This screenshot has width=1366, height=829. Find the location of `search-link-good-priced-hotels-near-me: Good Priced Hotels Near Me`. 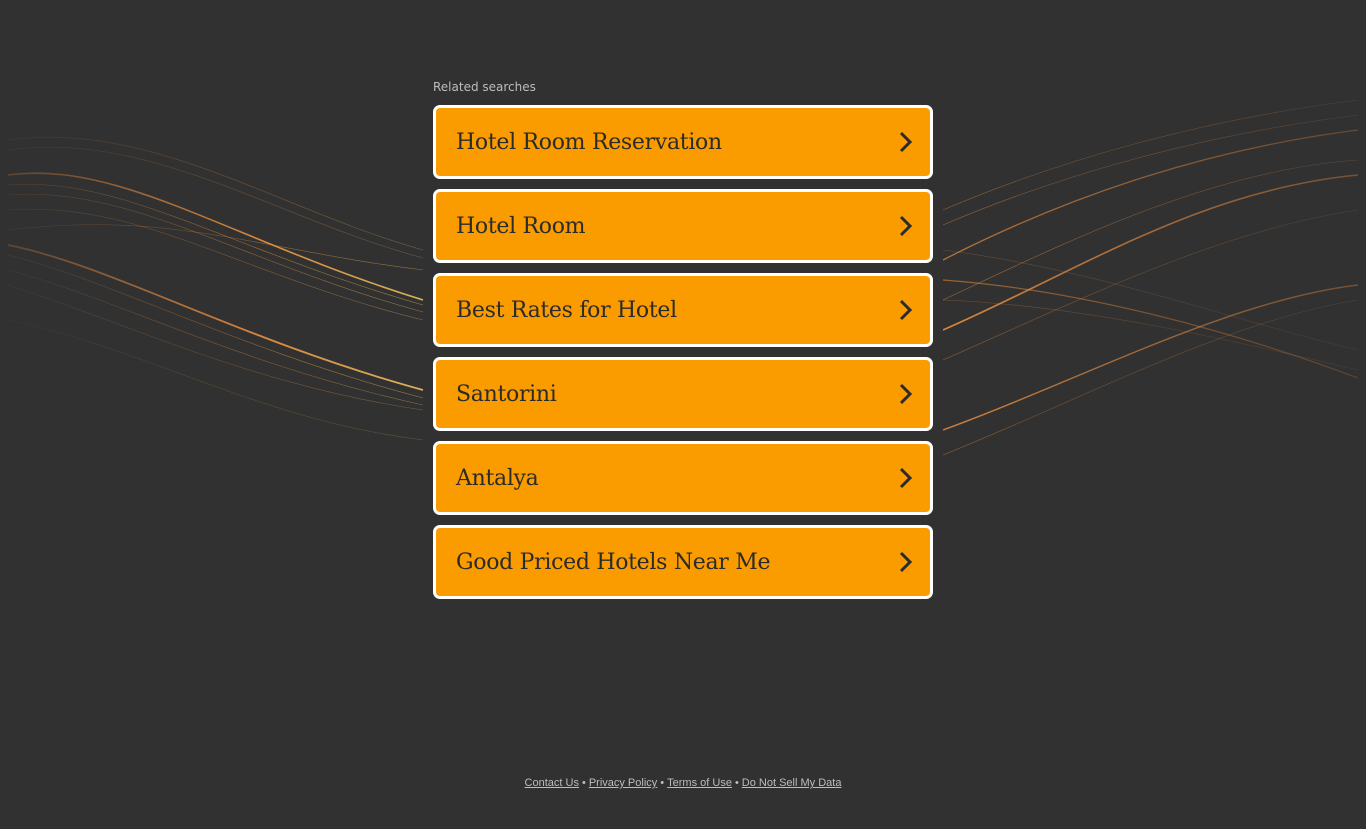

search-link-good-priced-hotels-near-me: Good Priced Hotels Near Me is located at coordinates (683, 562).